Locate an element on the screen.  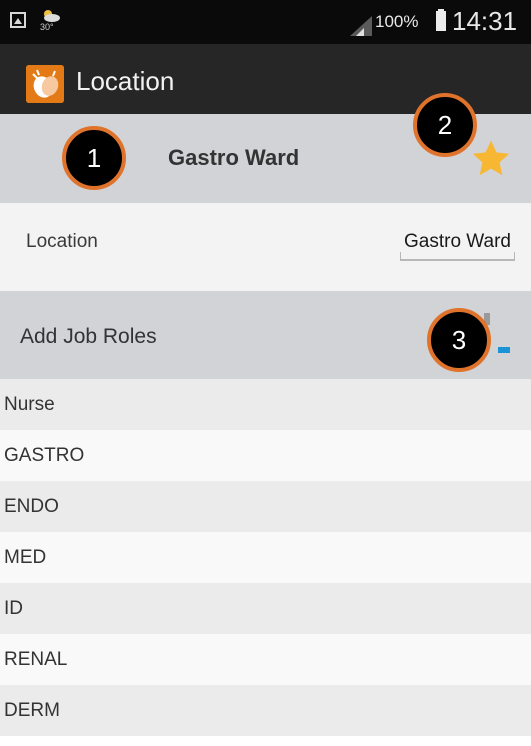
annotation-badge-3: 3 is located at coordinates (459, 340).